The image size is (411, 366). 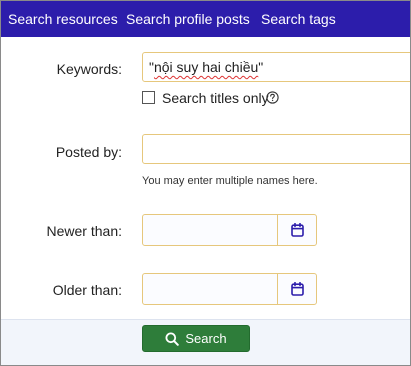 I want to click on newer-than-calendar-button, so click(x=297, y=230).